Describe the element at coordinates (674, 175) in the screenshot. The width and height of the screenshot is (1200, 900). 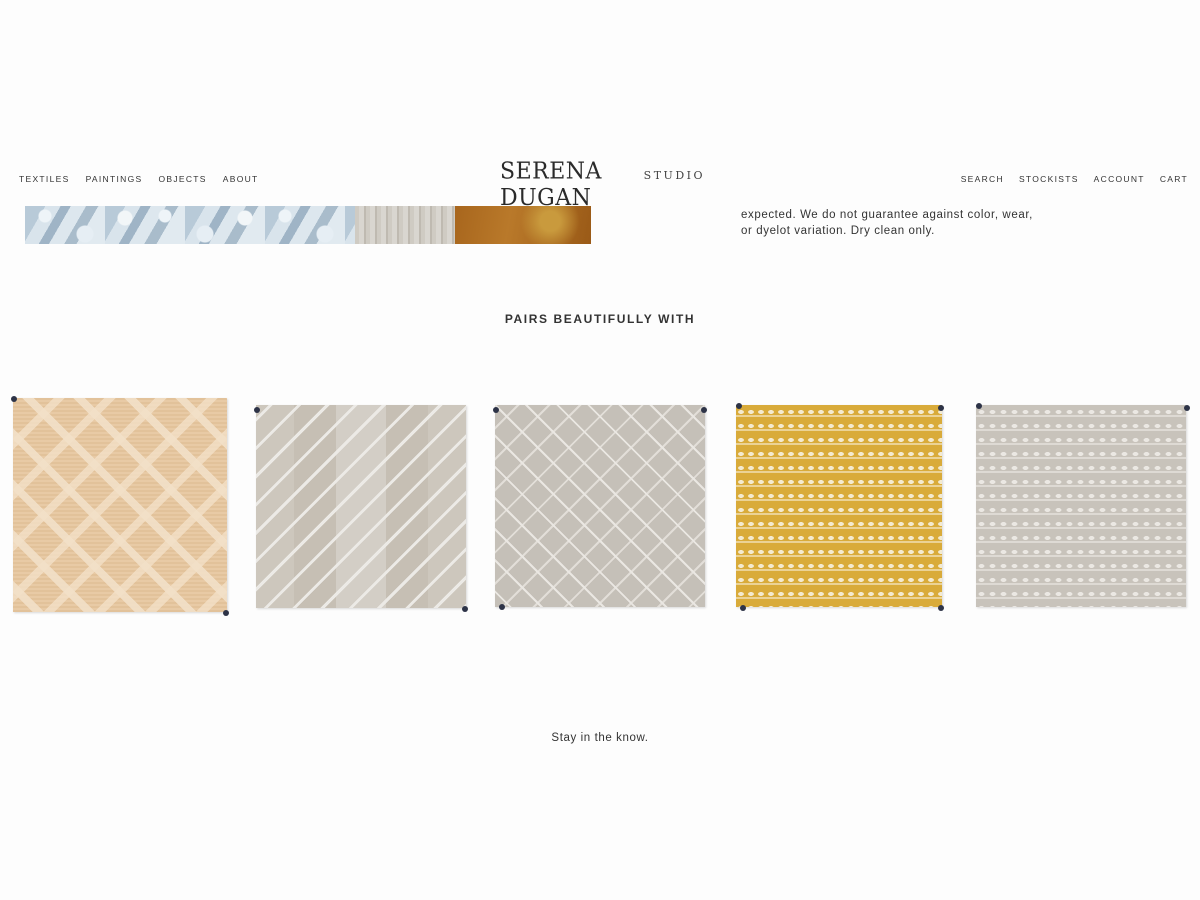
I see `logo-subtitle: STUDIO` at that location.